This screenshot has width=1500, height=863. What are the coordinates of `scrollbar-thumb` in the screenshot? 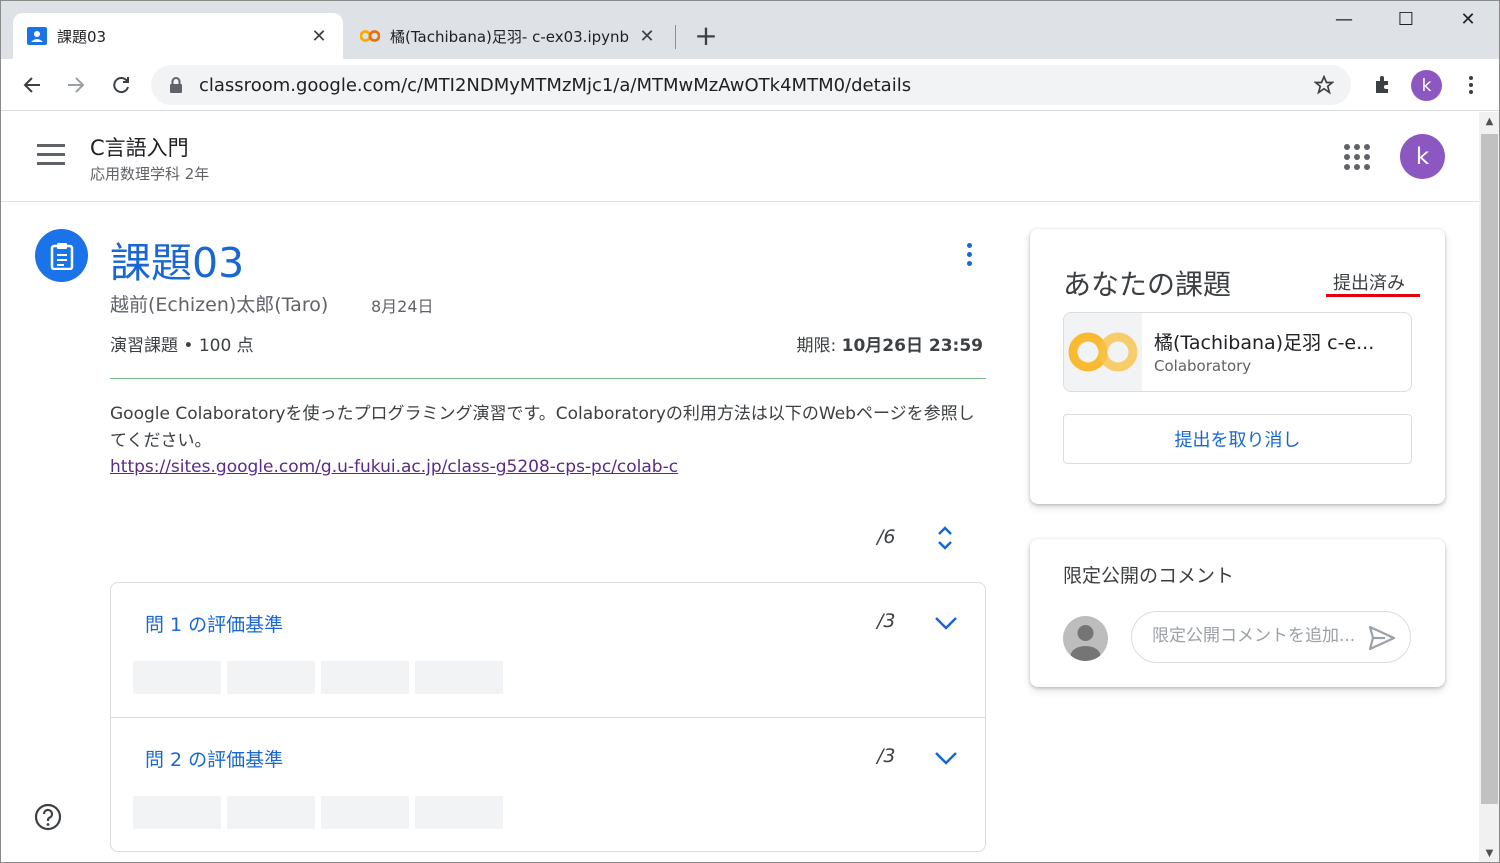 It's located at (1489, 469).